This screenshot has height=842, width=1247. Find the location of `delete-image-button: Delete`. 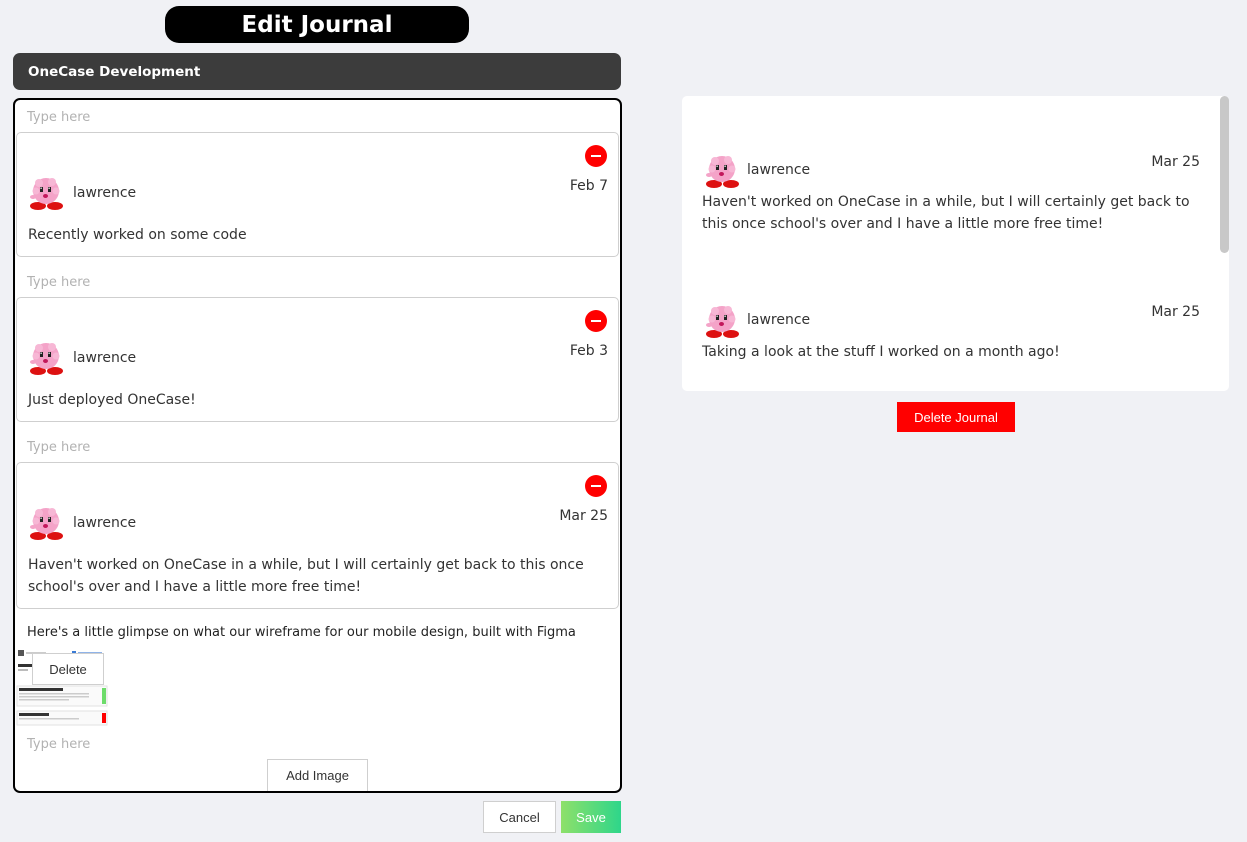

delete-image-button: Delete is located at coordinates (68, 669).